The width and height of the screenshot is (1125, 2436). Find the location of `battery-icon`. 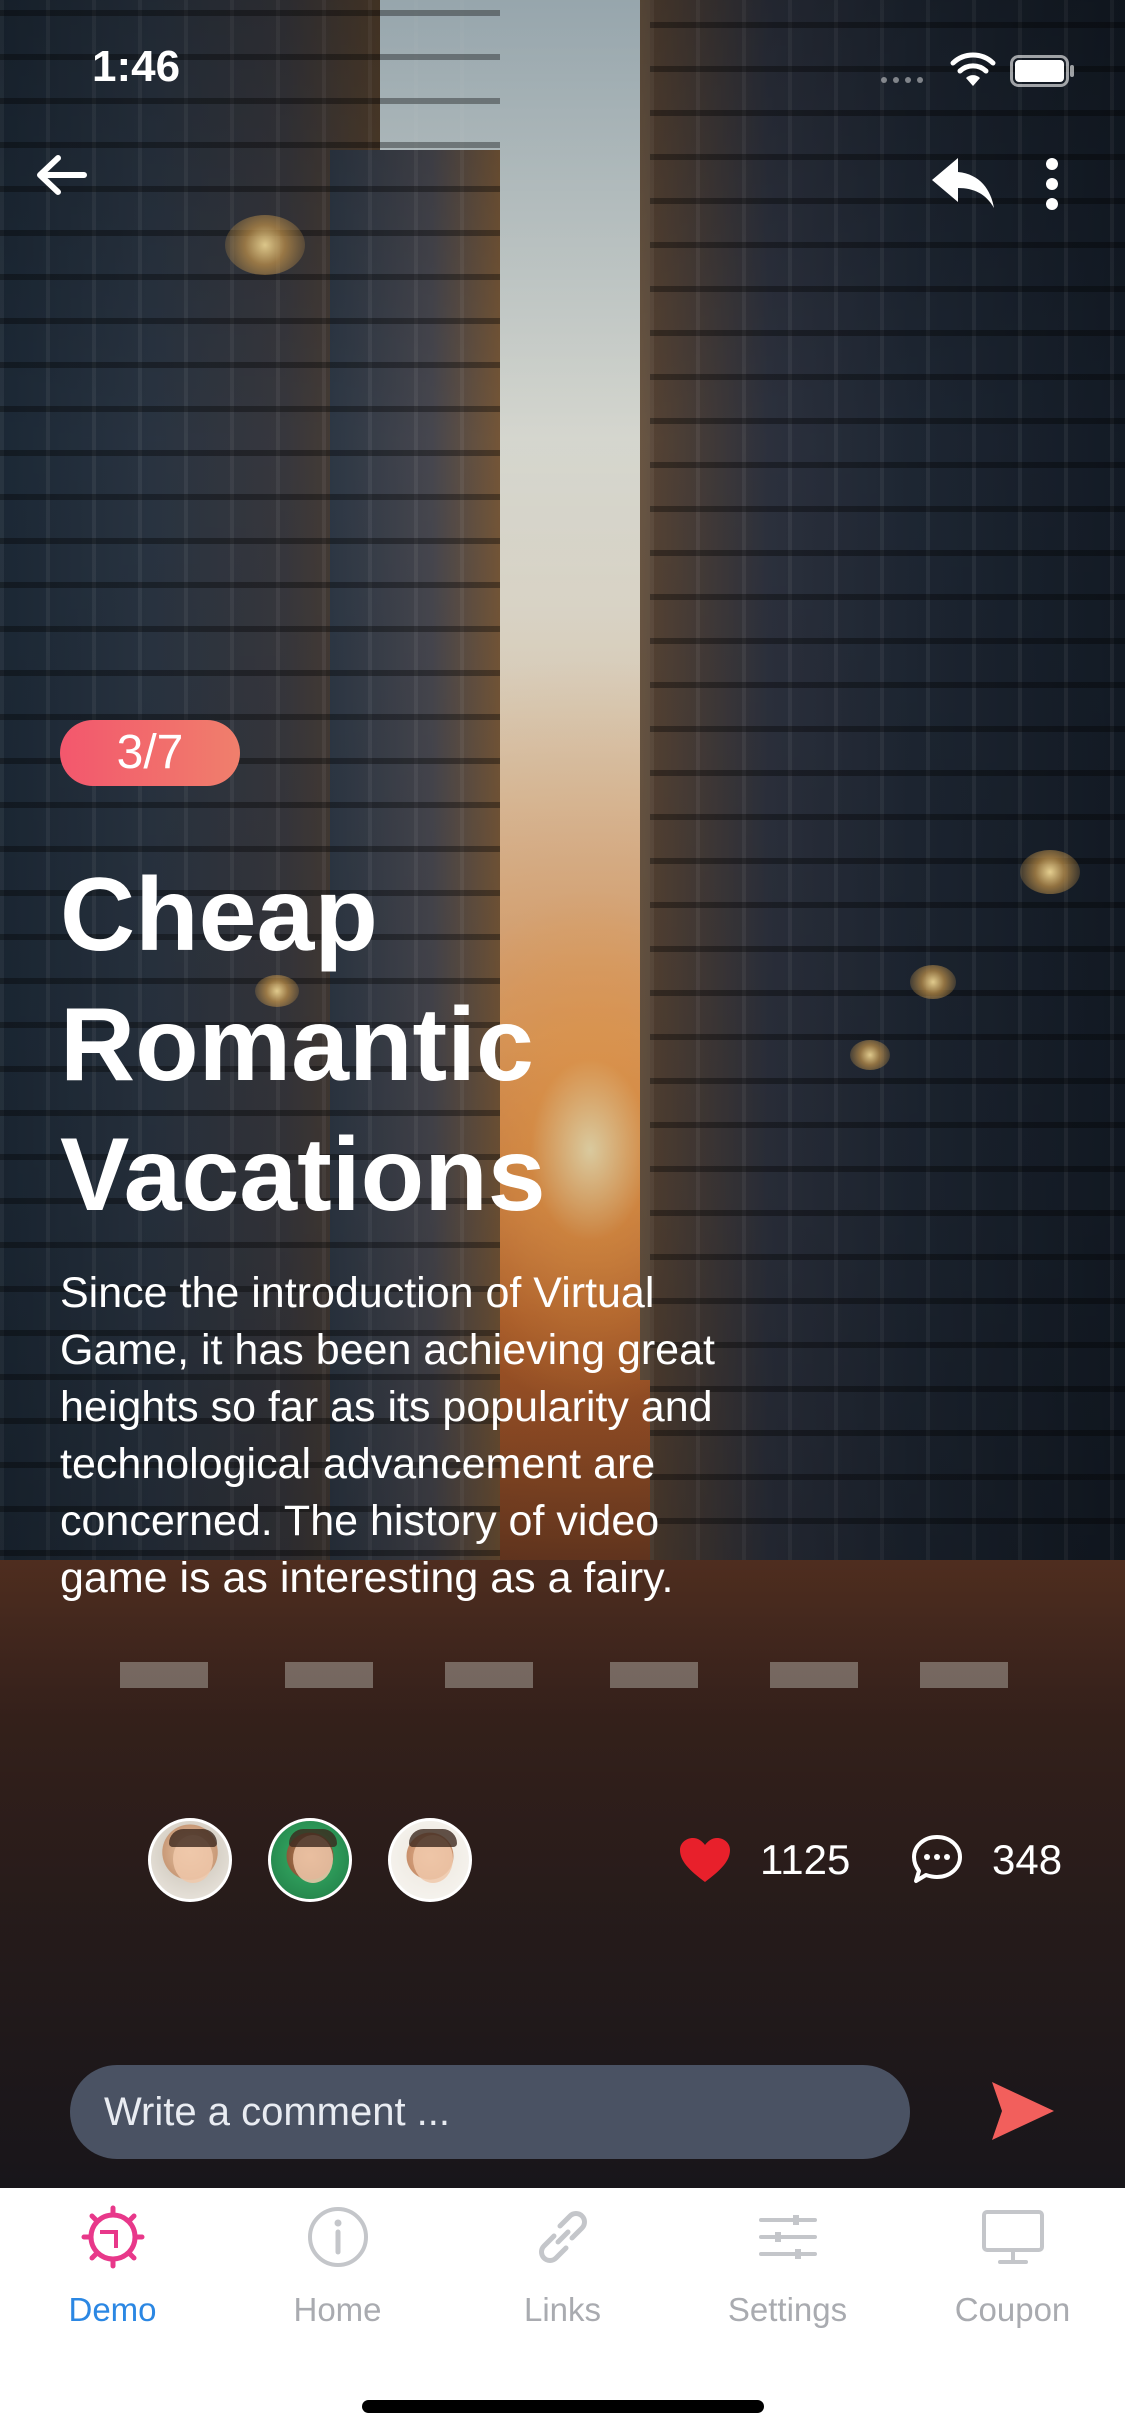

battery-icon is located at coordinates (1042, 71).